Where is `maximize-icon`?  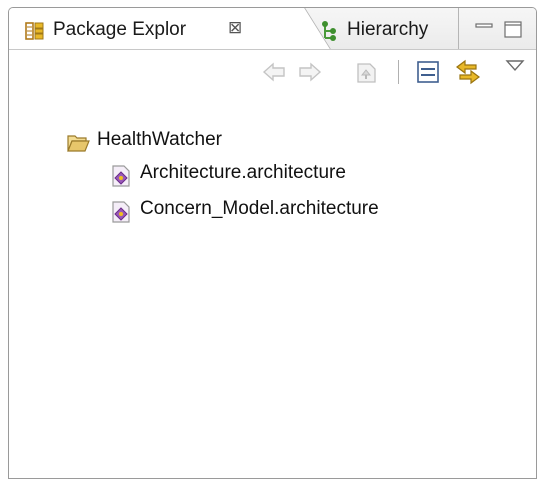 maximize-icon is located at coordinates (514, 30).